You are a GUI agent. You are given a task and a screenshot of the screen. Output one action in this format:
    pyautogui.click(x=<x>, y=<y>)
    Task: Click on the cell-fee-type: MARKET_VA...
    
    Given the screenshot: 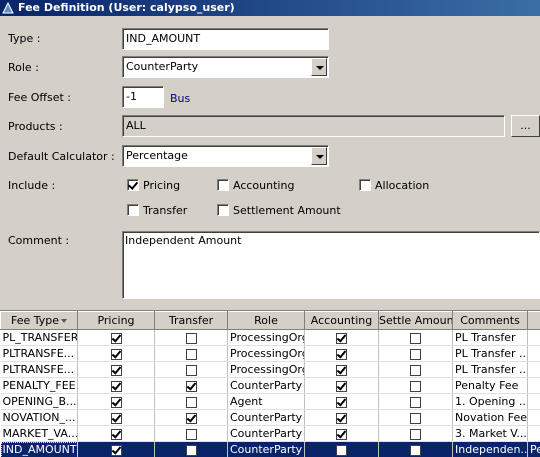 What is the action you would take?
    pyautogui.click(x=39, y=433)
    